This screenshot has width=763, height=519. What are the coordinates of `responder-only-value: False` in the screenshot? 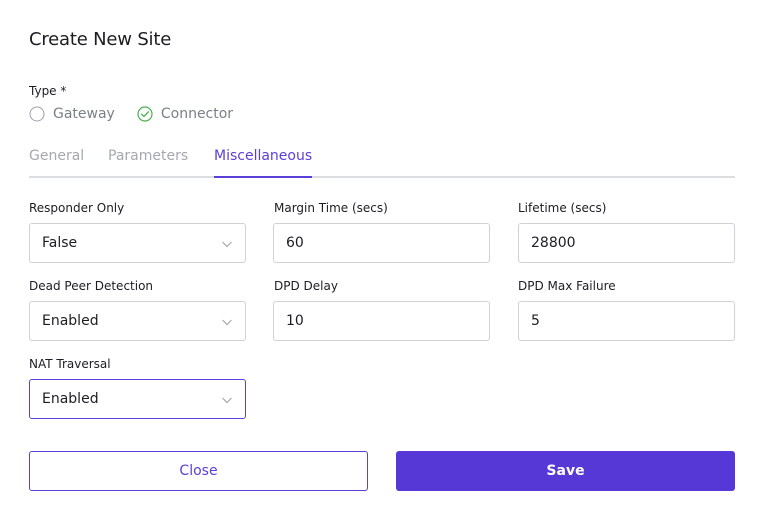 It's located at (60, 243).